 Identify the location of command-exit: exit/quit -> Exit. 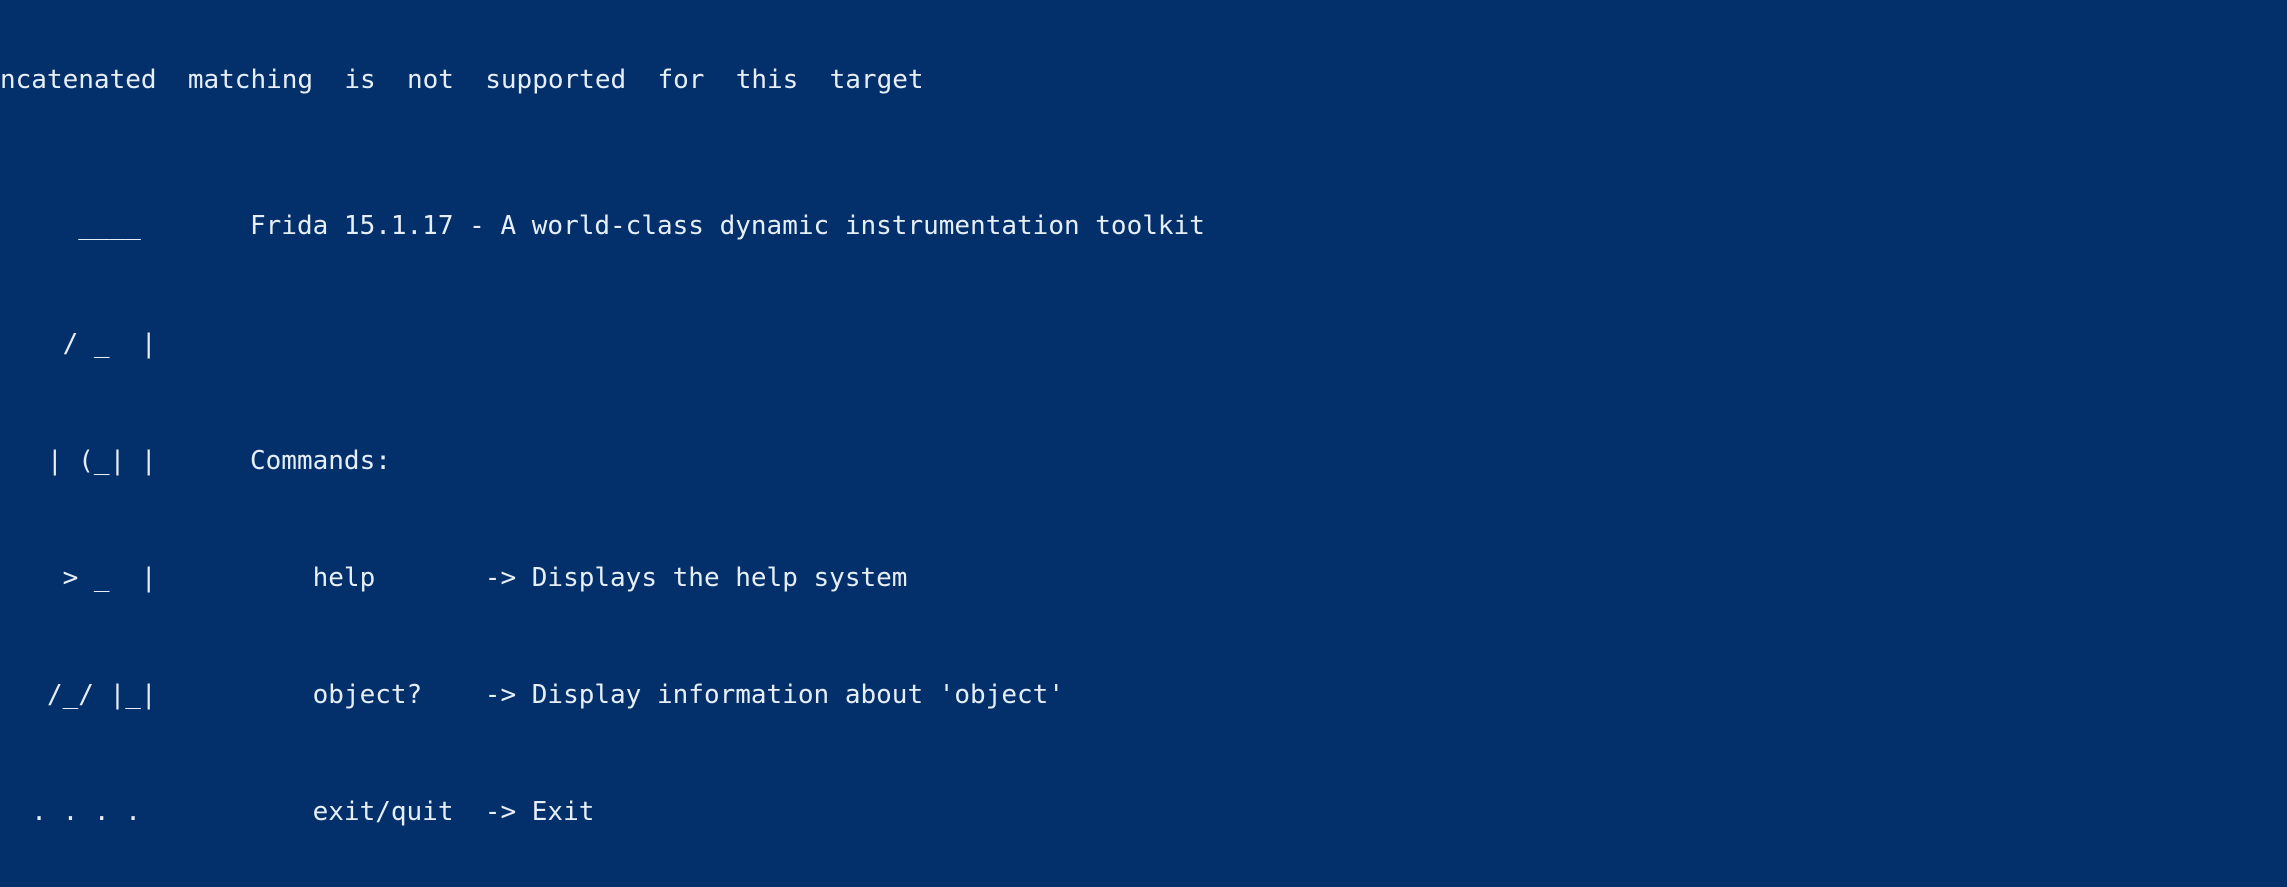
(422, 812).